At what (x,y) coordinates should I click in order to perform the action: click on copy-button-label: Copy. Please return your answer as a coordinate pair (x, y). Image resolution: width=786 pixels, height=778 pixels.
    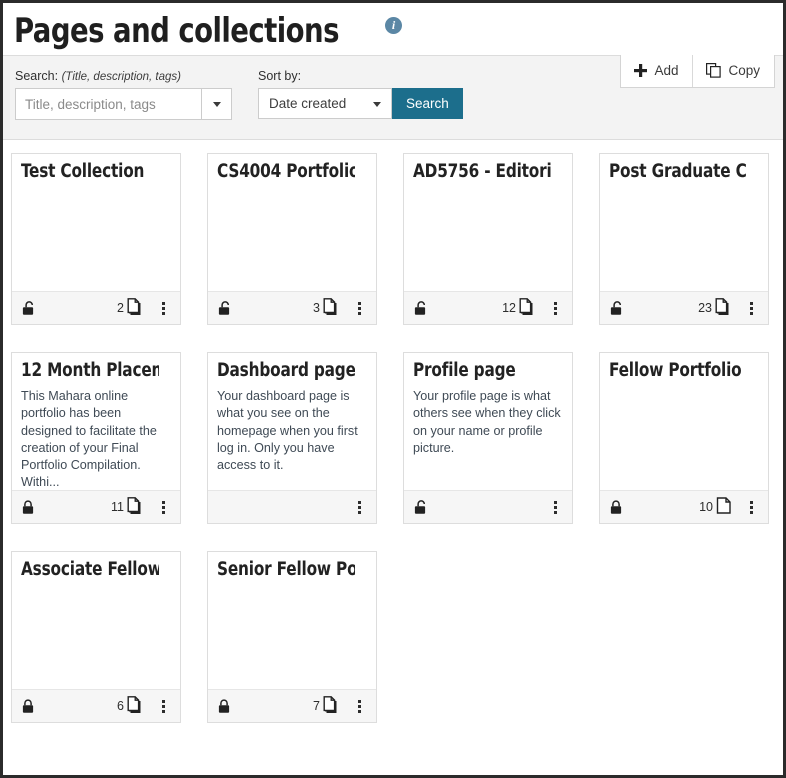
    Looking at the image, I should click on (744, 70).